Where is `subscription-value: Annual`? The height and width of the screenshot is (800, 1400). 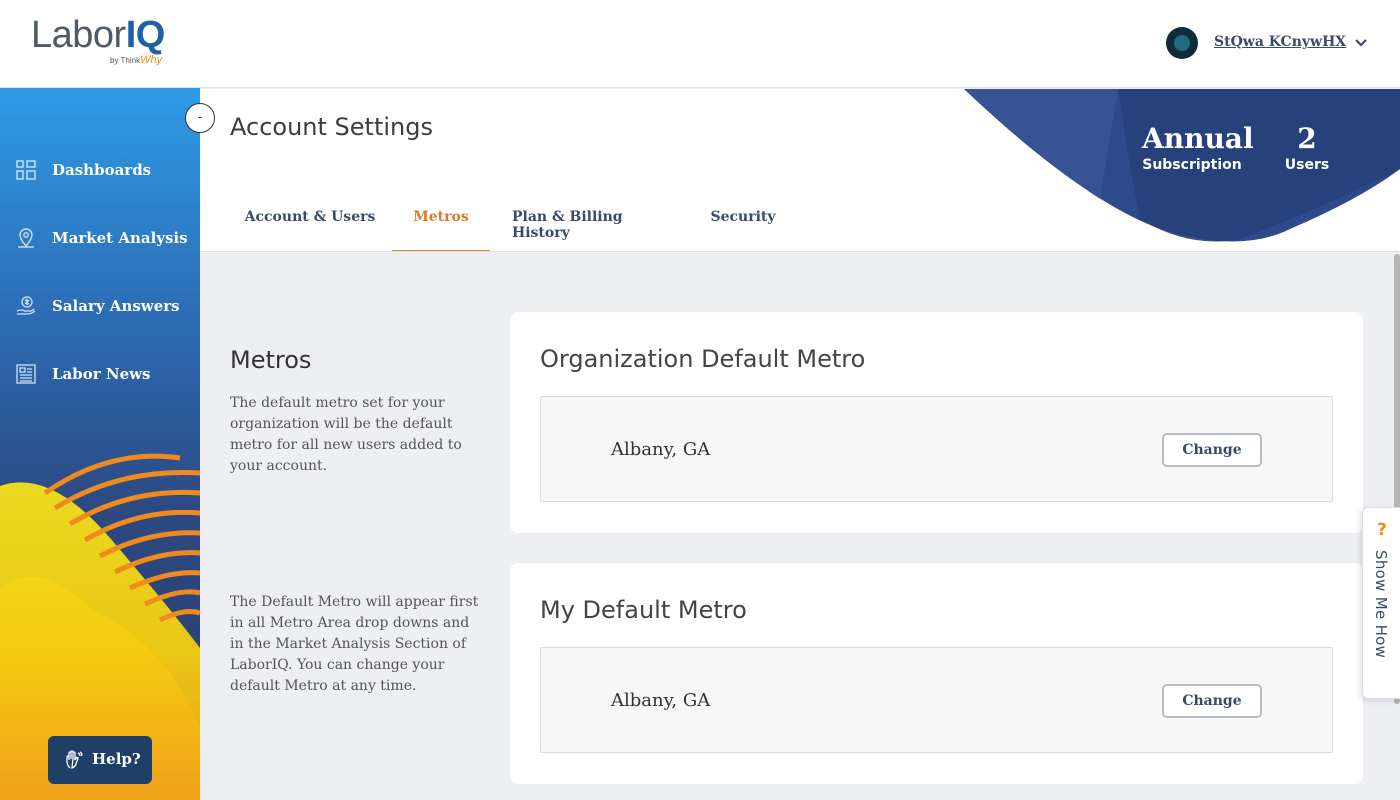 subscription-value: Annual is located at coordinates (1198, 138).